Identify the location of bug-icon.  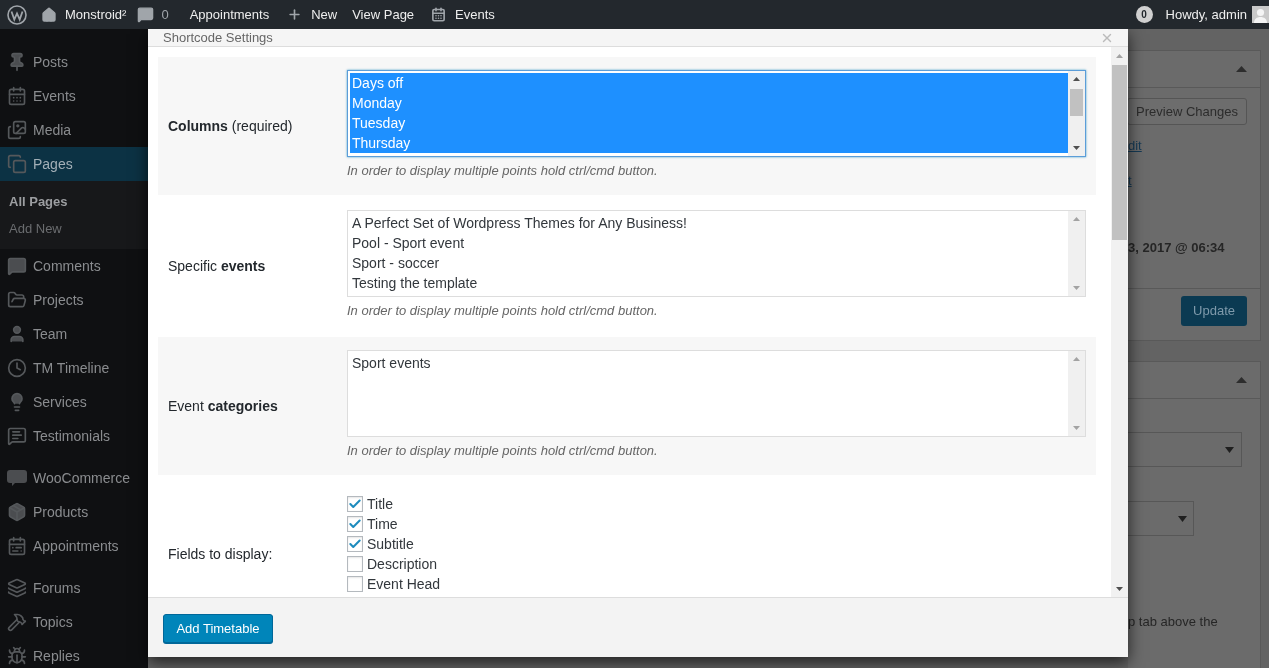
(17, 656).